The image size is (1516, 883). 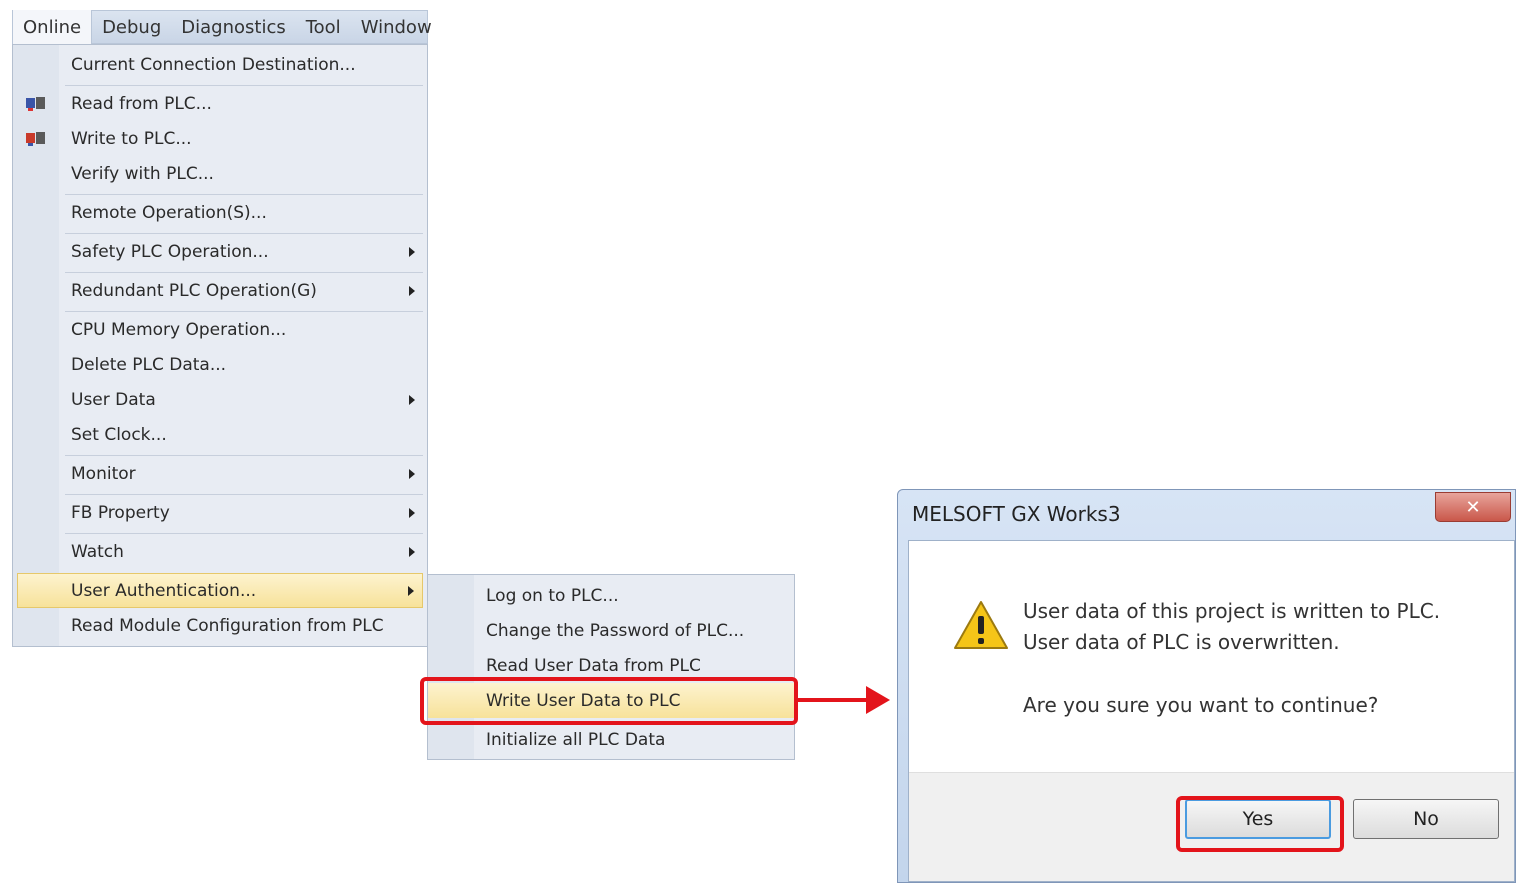 What do you see at coordinates (194, 290) in the screenshot?
I see `menu-item-label: Redundant PLC Operation(G)` at bounding box center [194, 290].